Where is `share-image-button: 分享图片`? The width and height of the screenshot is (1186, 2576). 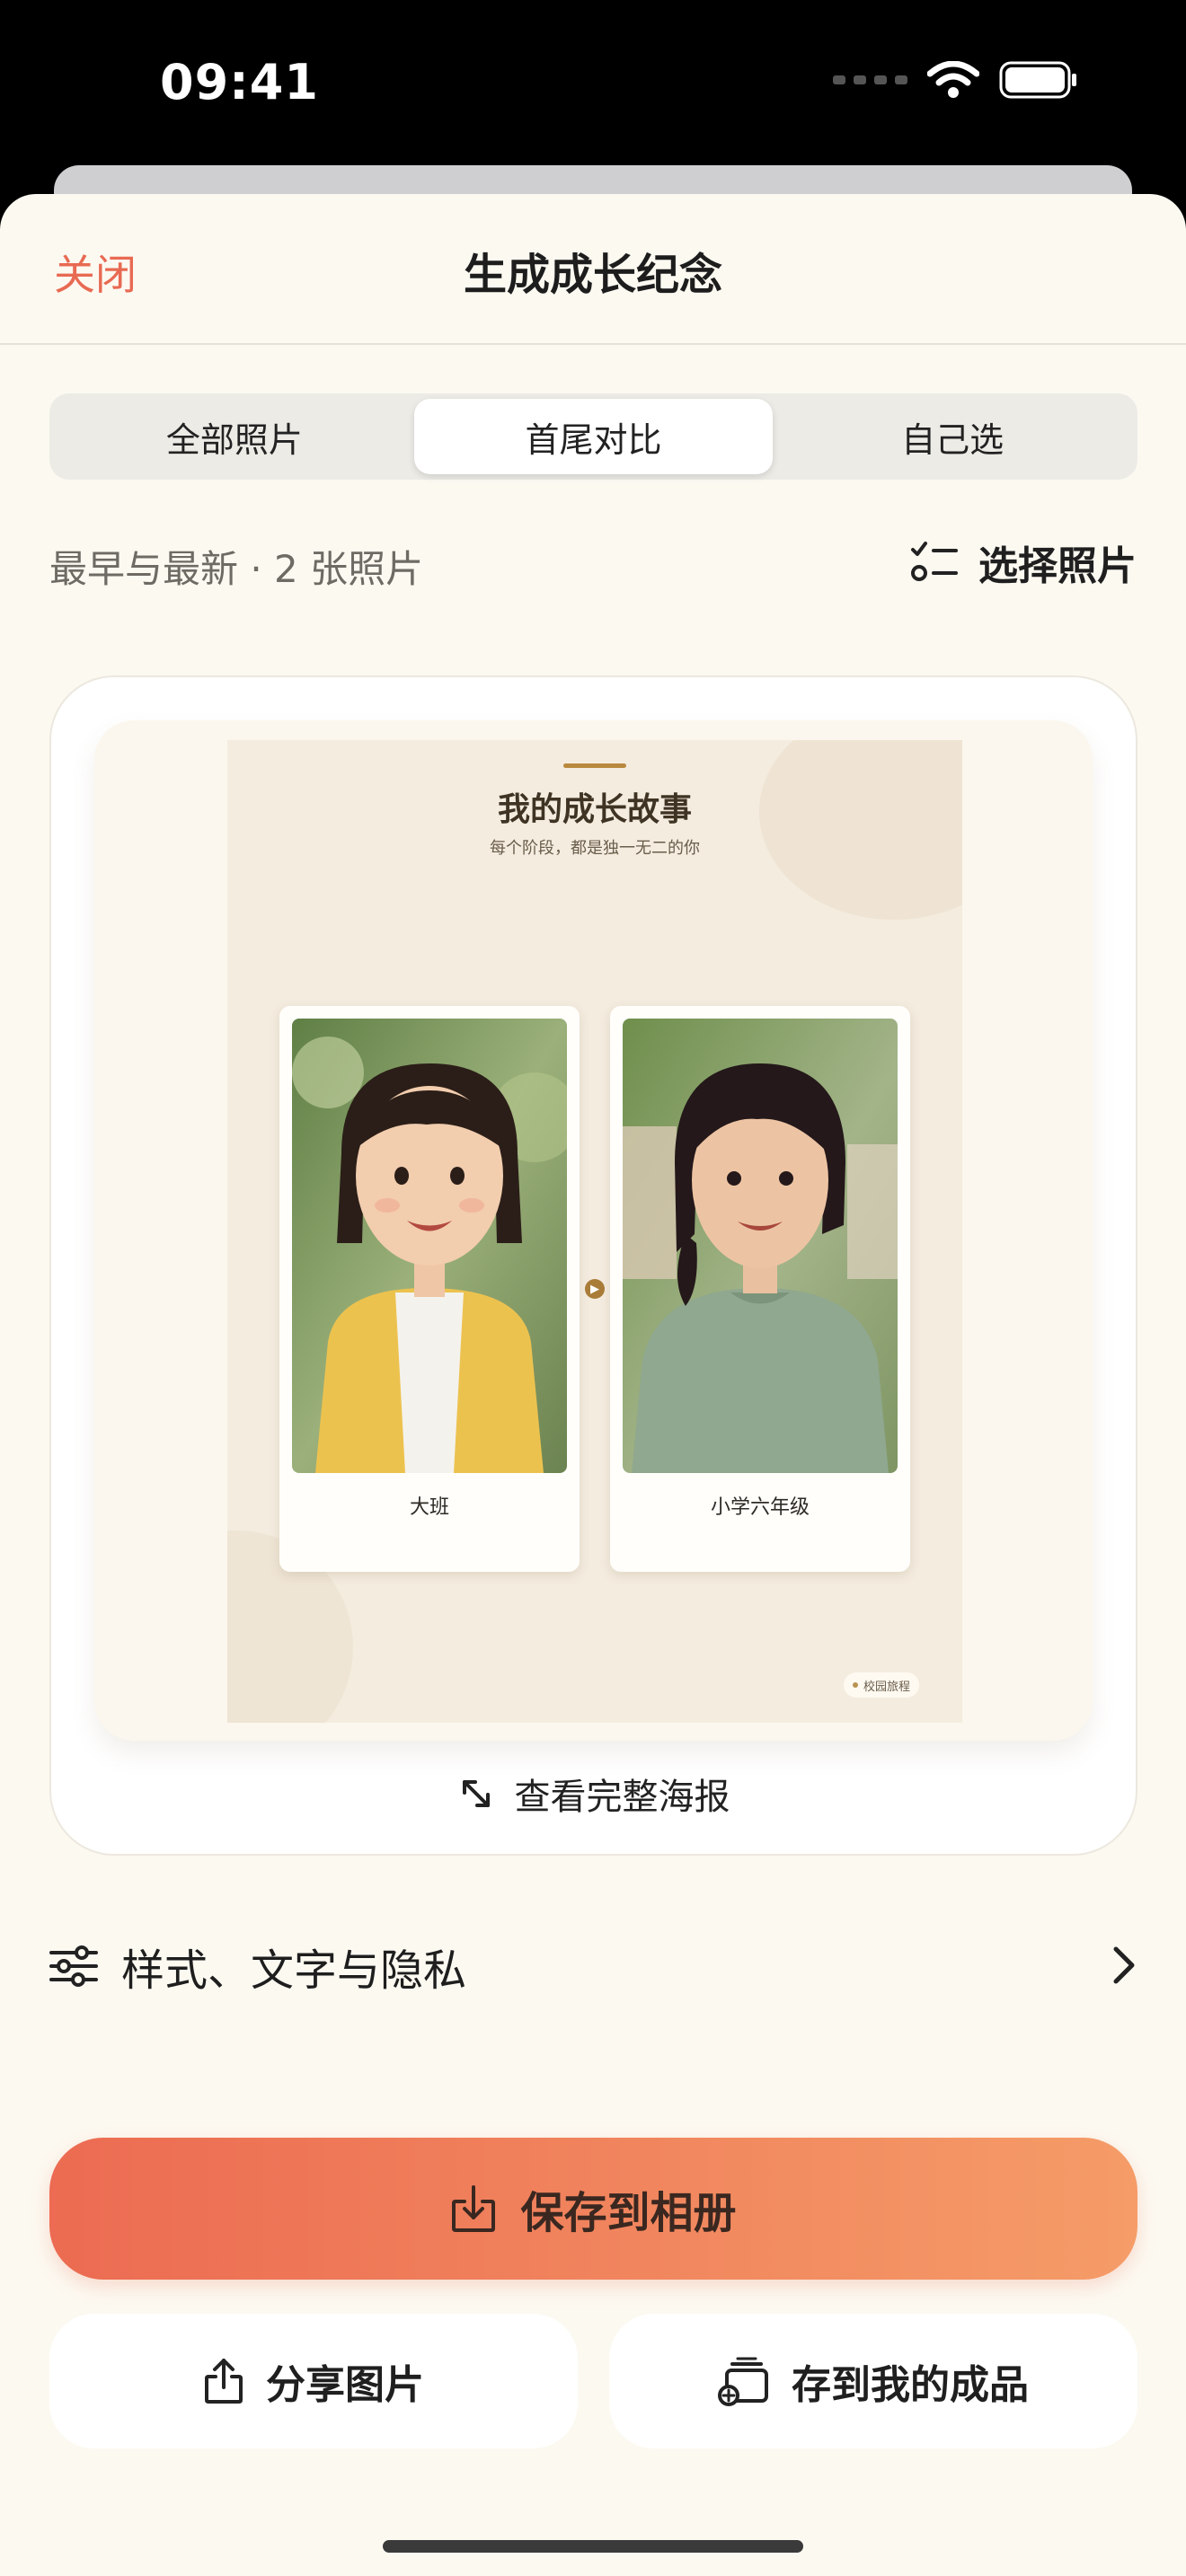 share-image-button: 分享图片 is located at coordinates (313, 2381).